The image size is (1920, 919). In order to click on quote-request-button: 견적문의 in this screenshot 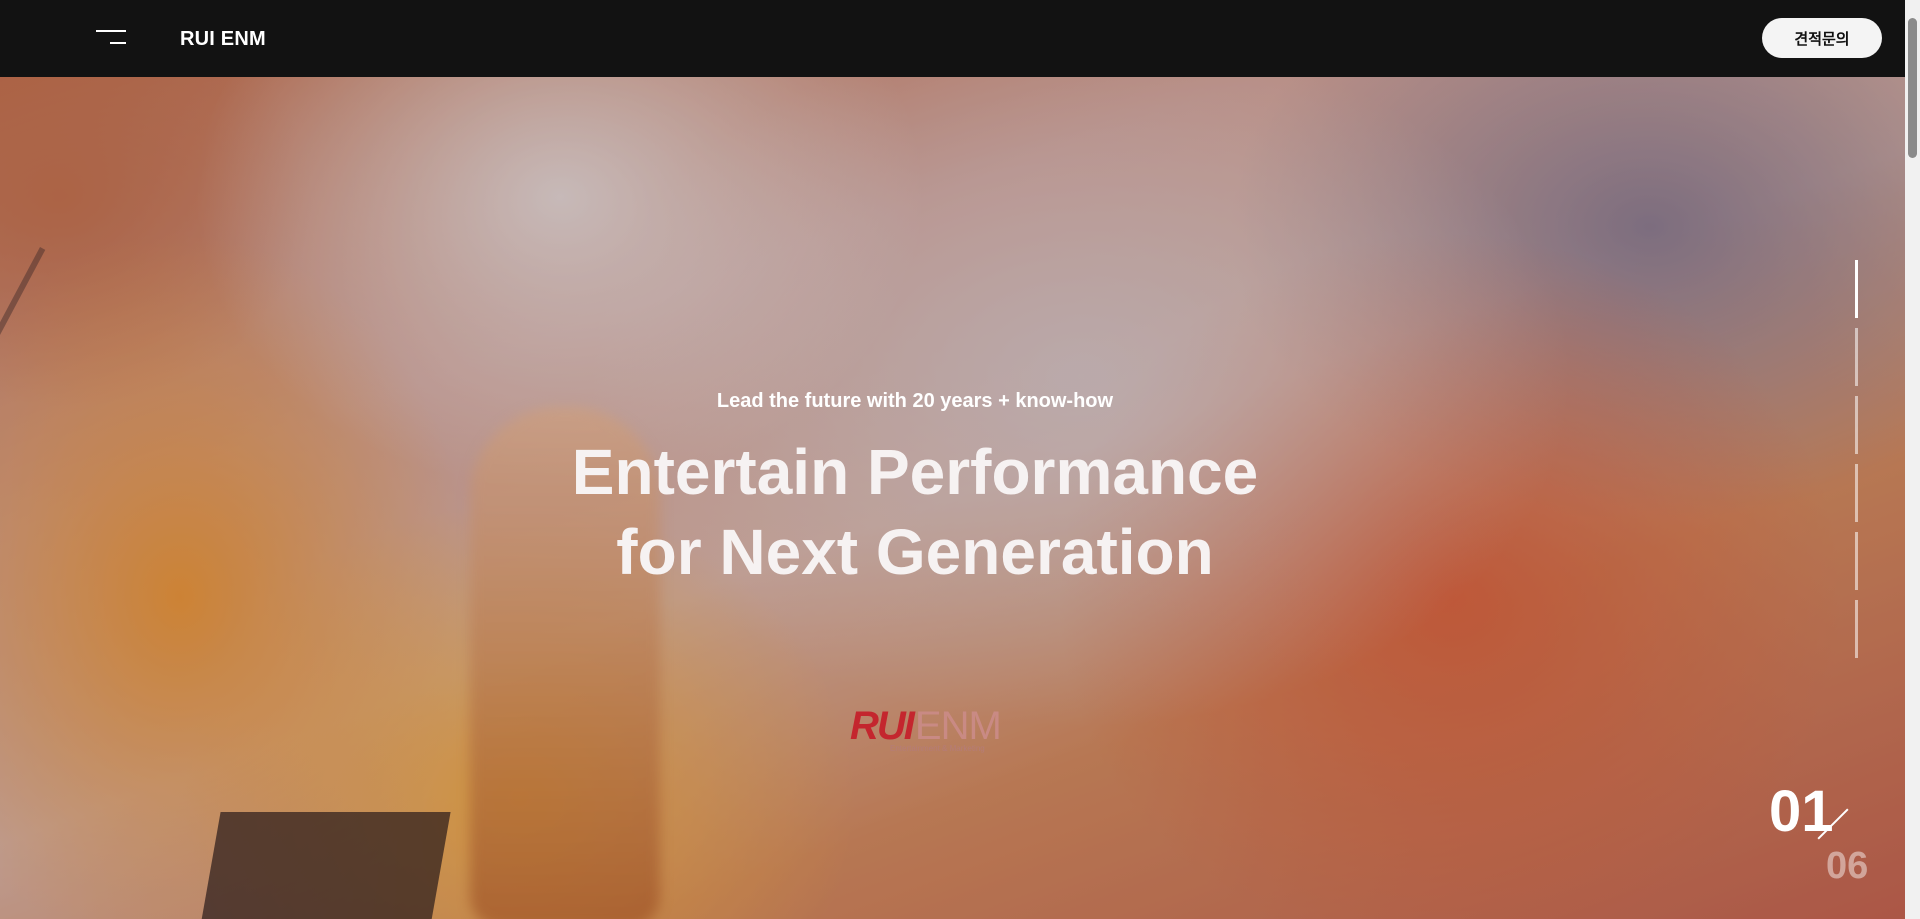, I will do `click(1822, 38)`.